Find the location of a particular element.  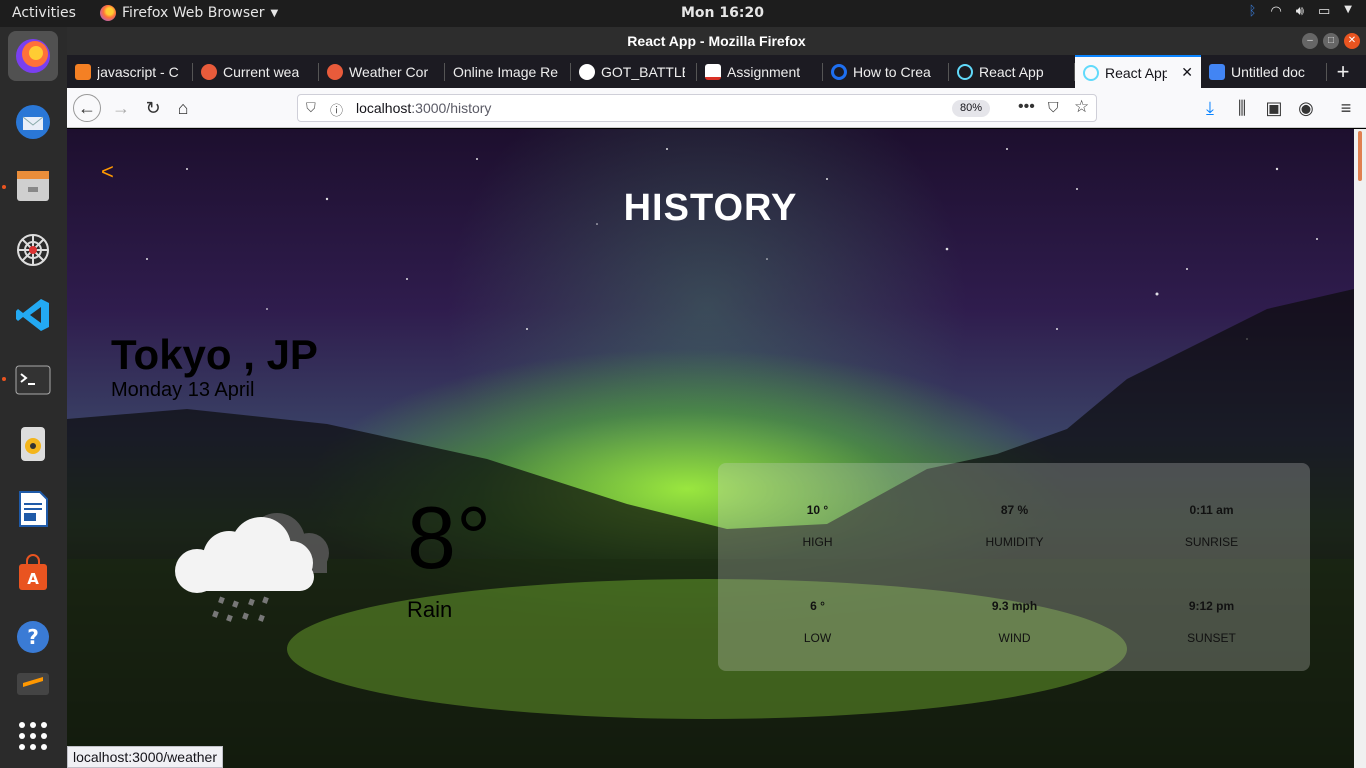

stat-label: LOW is located at coordinates (817, 638).